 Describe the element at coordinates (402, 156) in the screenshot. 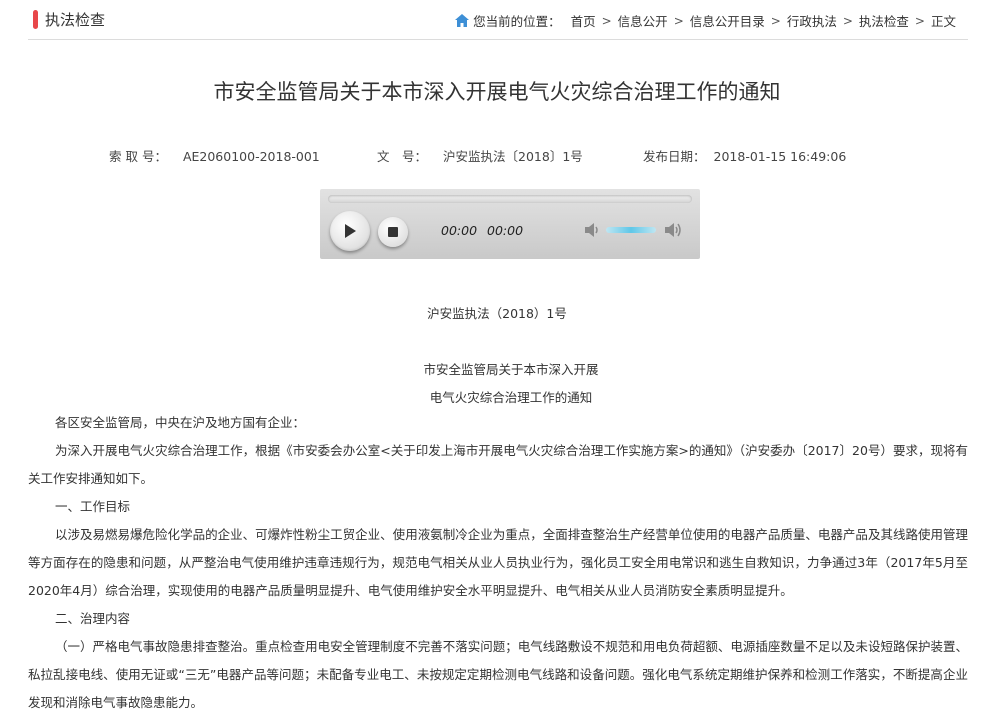

I see `meta-doc-label: 文 号：` at that location.